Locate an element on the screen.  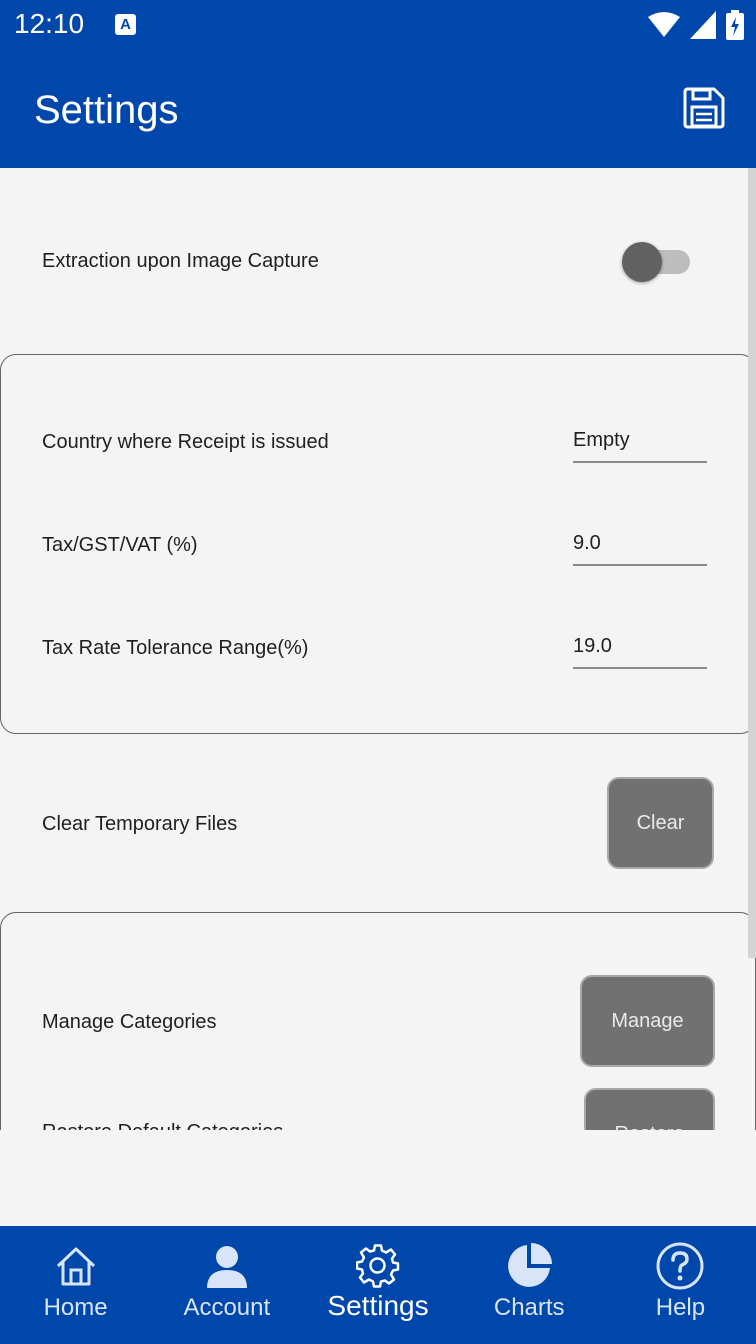
tolerance-field: 19.0 is located at coordinates (640, 649).